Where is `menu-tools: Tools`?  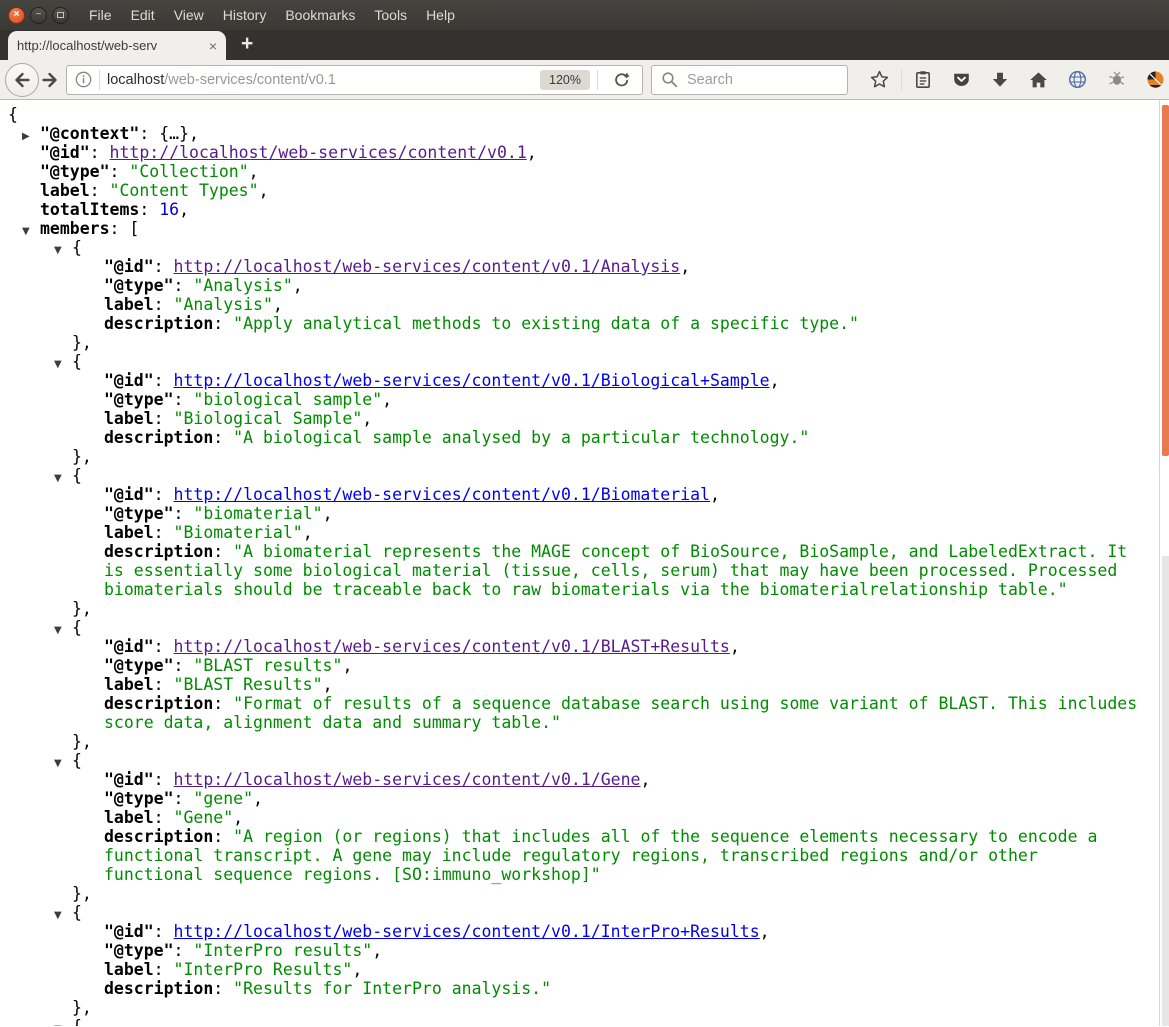 menu-tools: Tools is located at coordinates (390, 15).